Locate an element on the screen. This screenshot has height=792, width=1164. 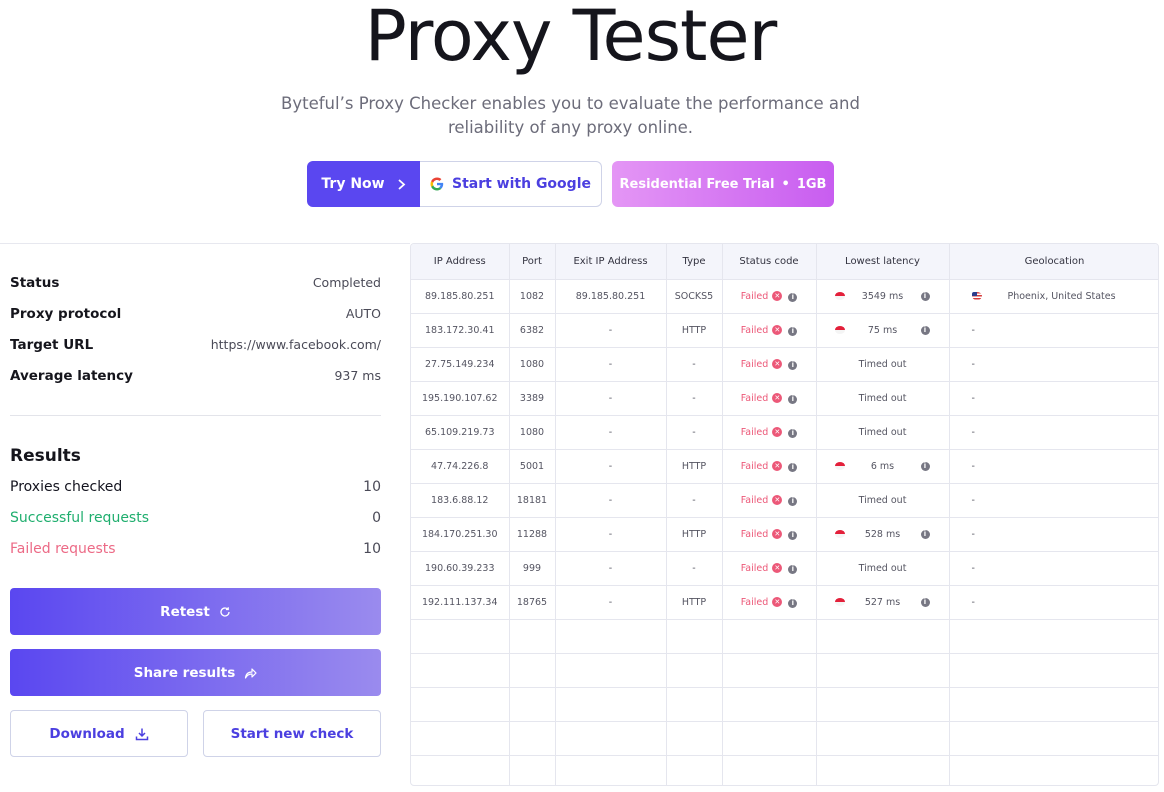
failed-requests-row: Failed requests 10 is located at coordinates (195, 549).